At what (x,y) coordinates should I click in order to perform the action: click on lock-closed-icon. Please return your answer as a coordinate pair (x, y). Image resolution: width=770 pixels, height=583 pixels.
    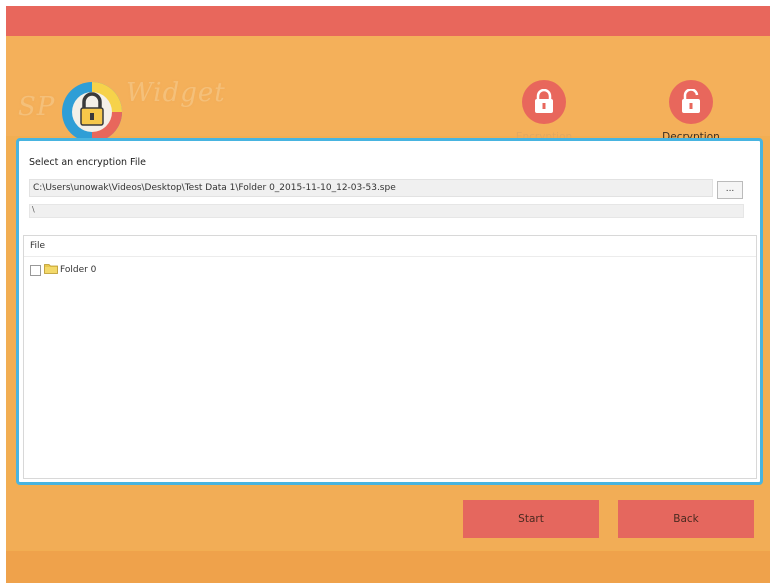
    Looking at the image, I should click on (544, 102).